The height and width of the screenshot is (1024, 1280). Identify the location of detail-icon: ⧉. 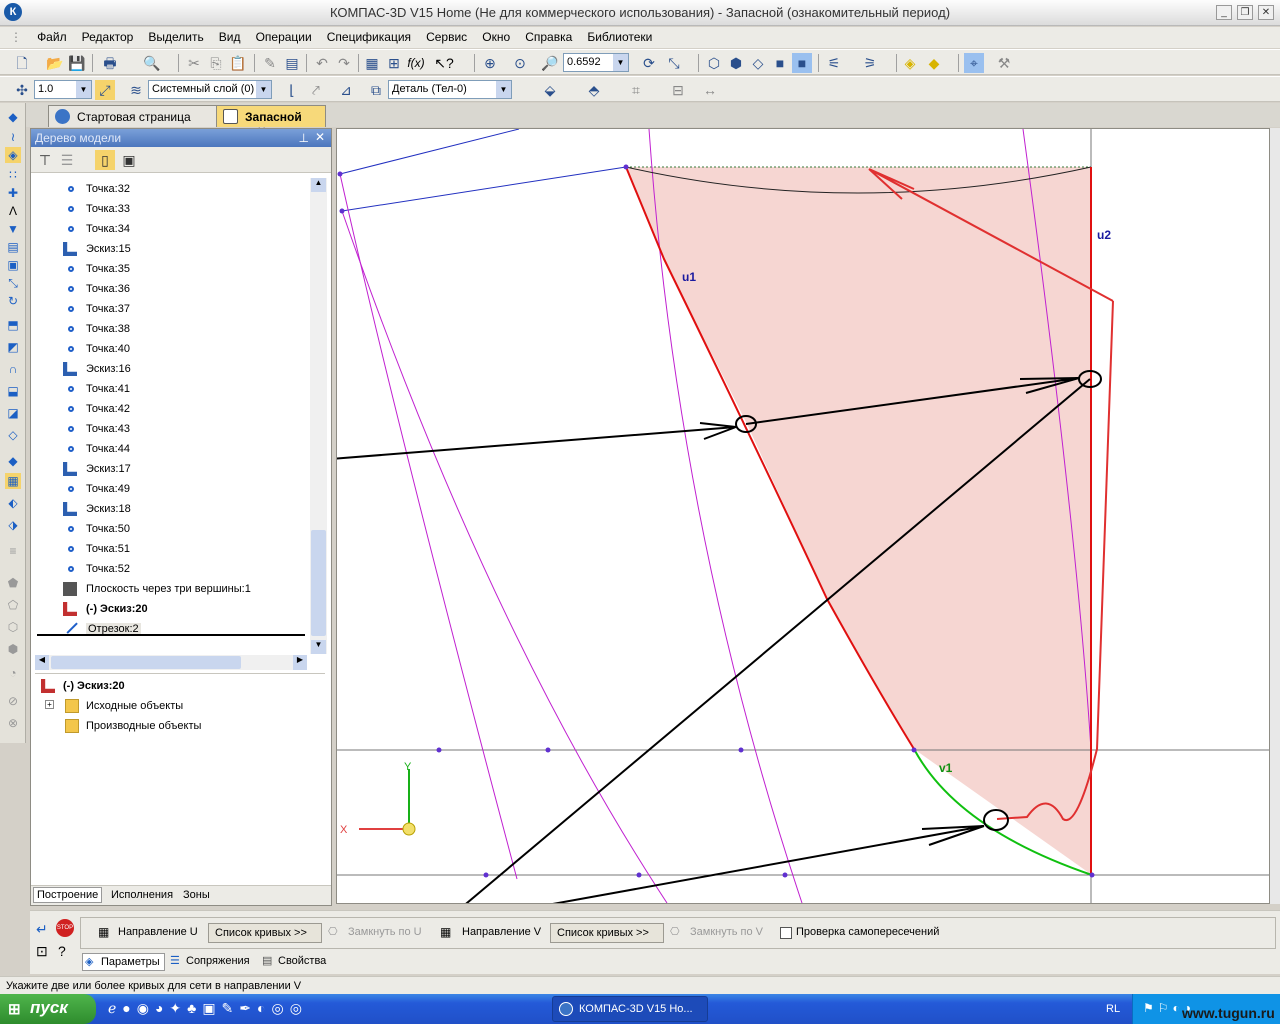
(376, 90).